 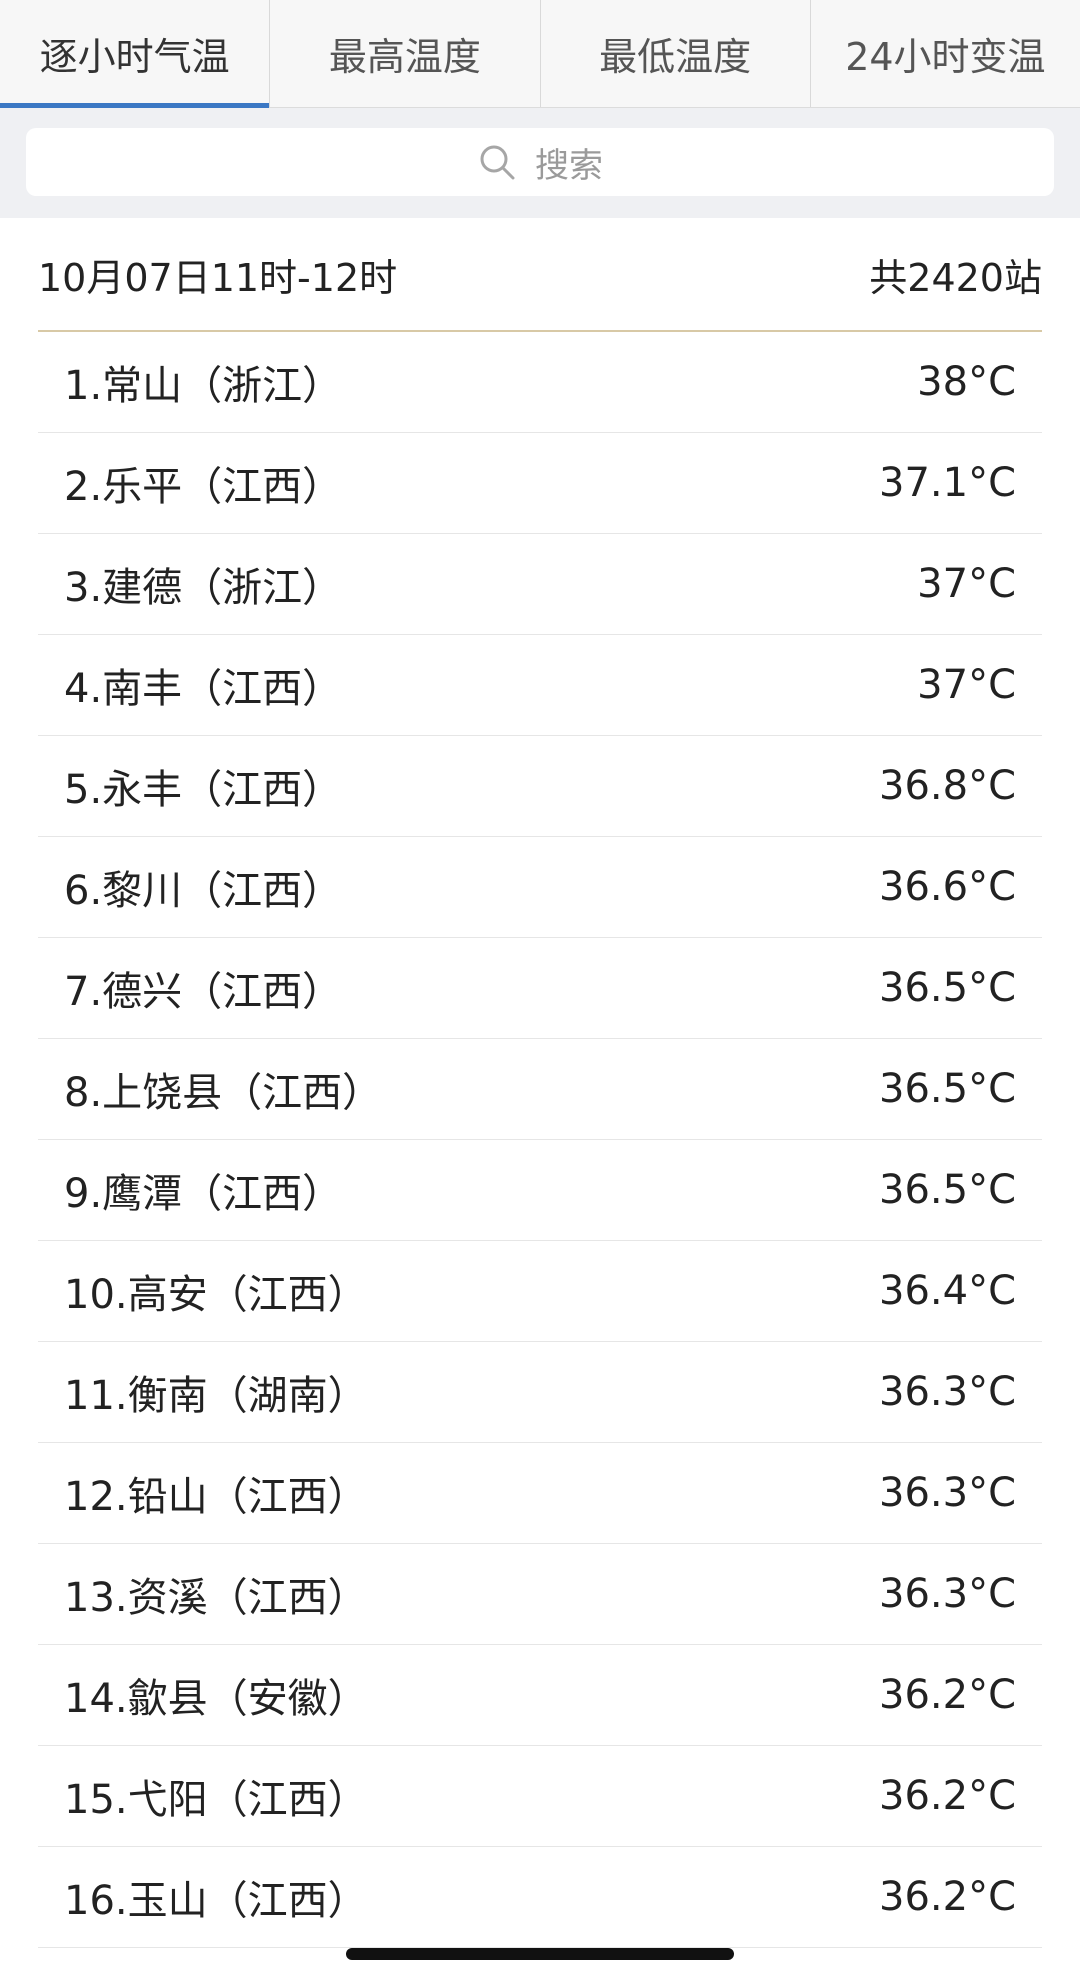 What do you see at coordinates (203, 487) in the screenshot?
I see `station-name: 2.乐平（江西）` at bounding box center [203, 487].